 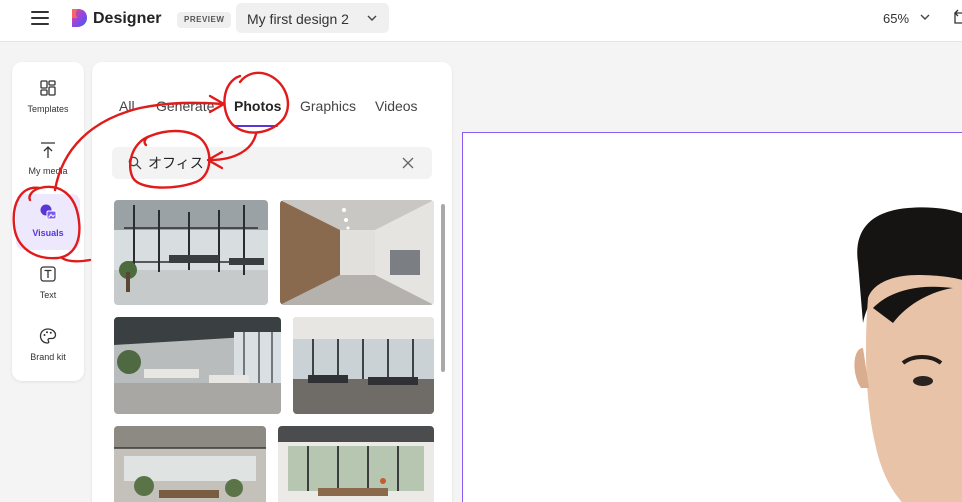 I want to click on design-title: My first design 2, so click(x=298, y=19).